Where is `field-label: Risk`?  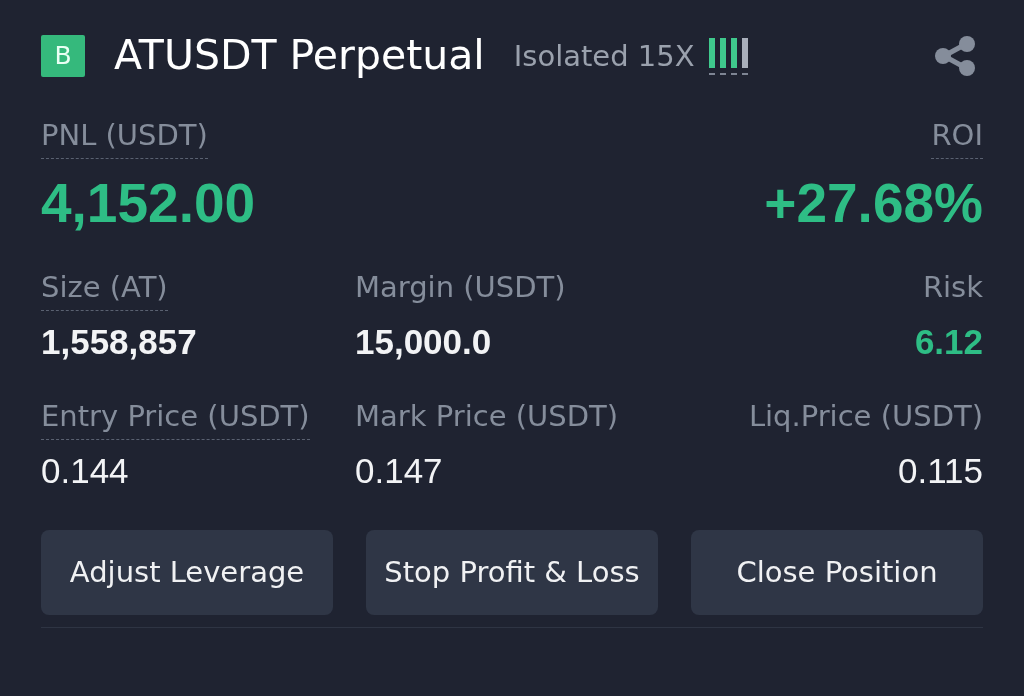
field-label: Risk is located at coordinates (952, 288).